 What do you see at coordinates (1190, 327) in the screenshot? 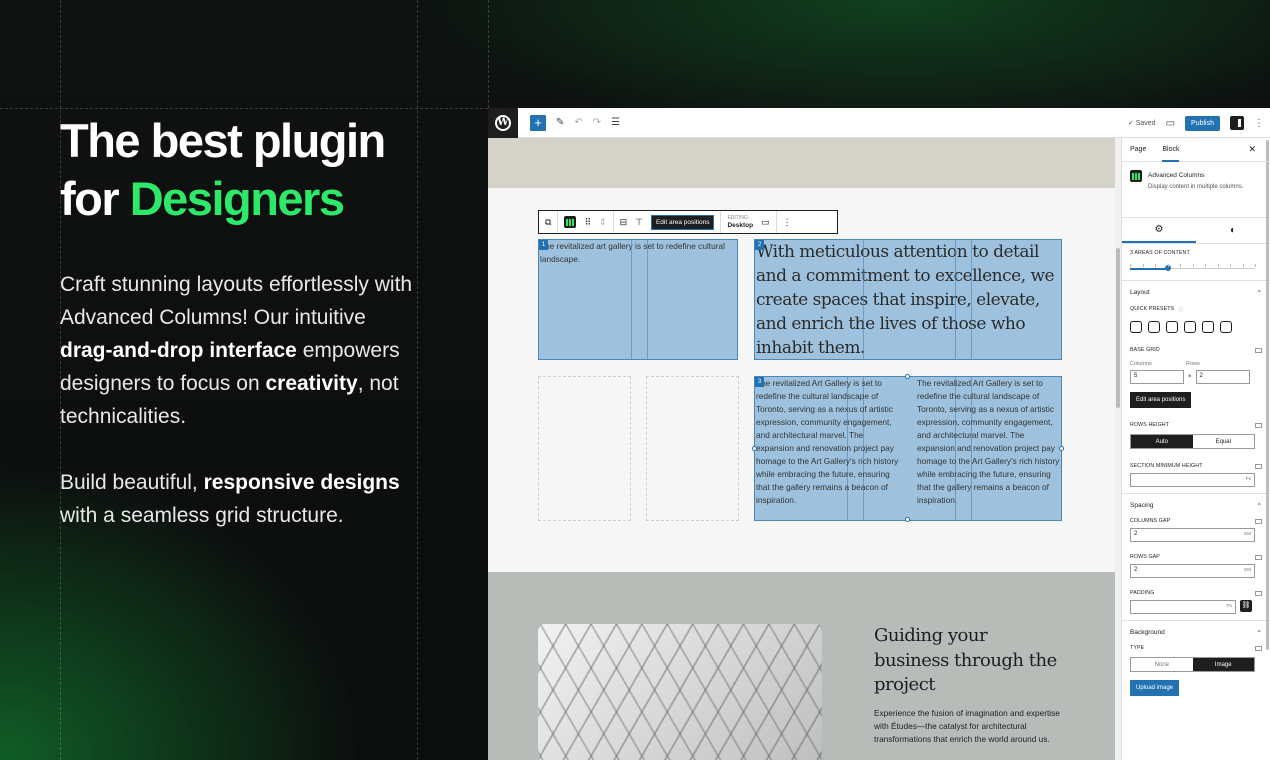
I see `preset-2-columns-uneven-alt-icon` at bounding box center [1190, 327].